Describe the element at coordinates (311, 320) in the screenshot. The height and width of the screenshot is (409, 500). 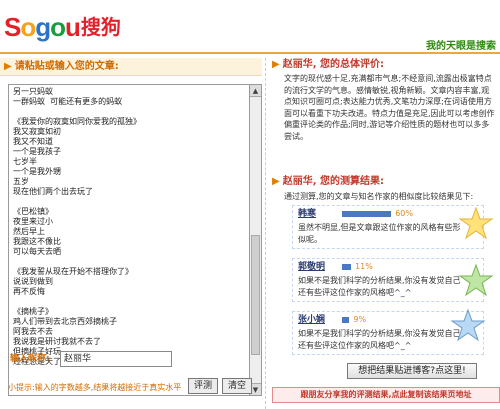
I see `author-name: 张小娴` at that location.